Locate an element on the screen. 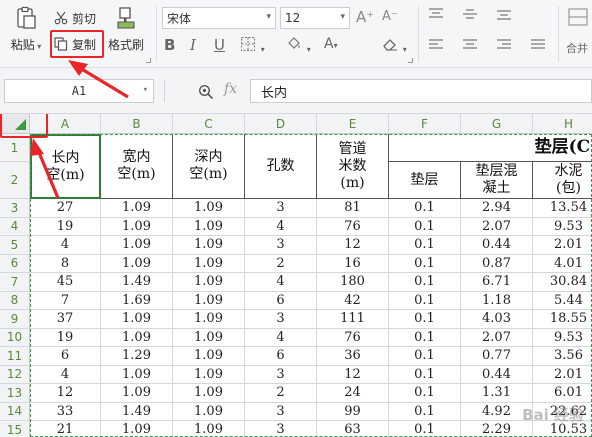 The image size is (592, 437). header-cell: 孔数 is located at coordinates (281, 166).